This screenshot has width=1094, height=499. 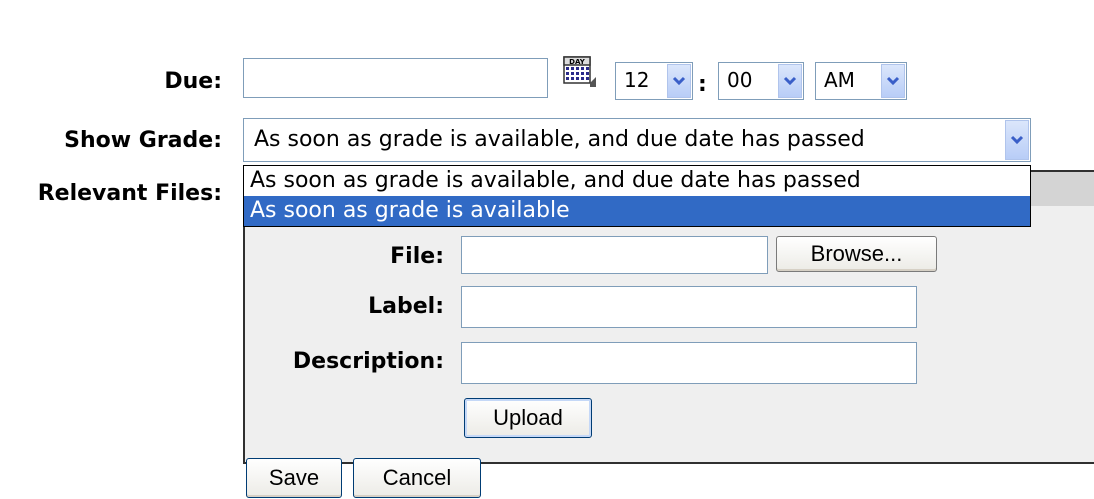 I want to click on hour-select: 12, so click(x=654, y=81).